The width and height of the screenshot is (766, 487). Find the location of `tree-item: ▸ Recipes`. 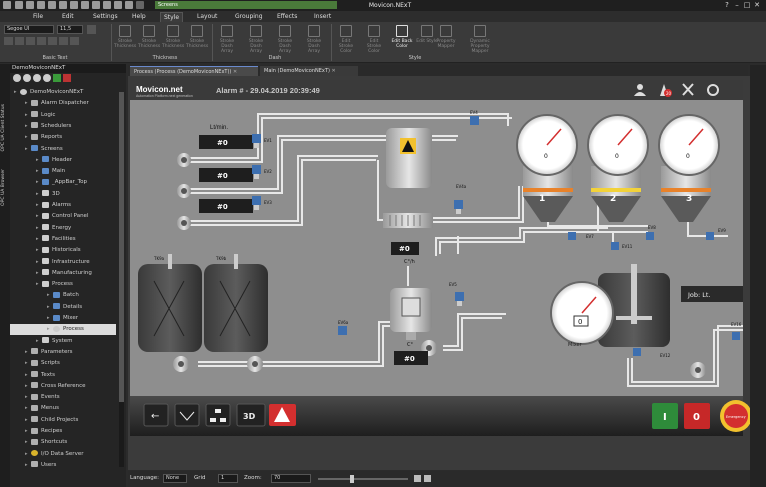

tree-item: ▸ Recipes is located at coordinates (63, 431).